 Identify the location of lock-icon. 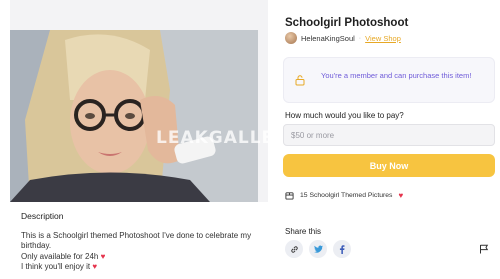
(300, 80).